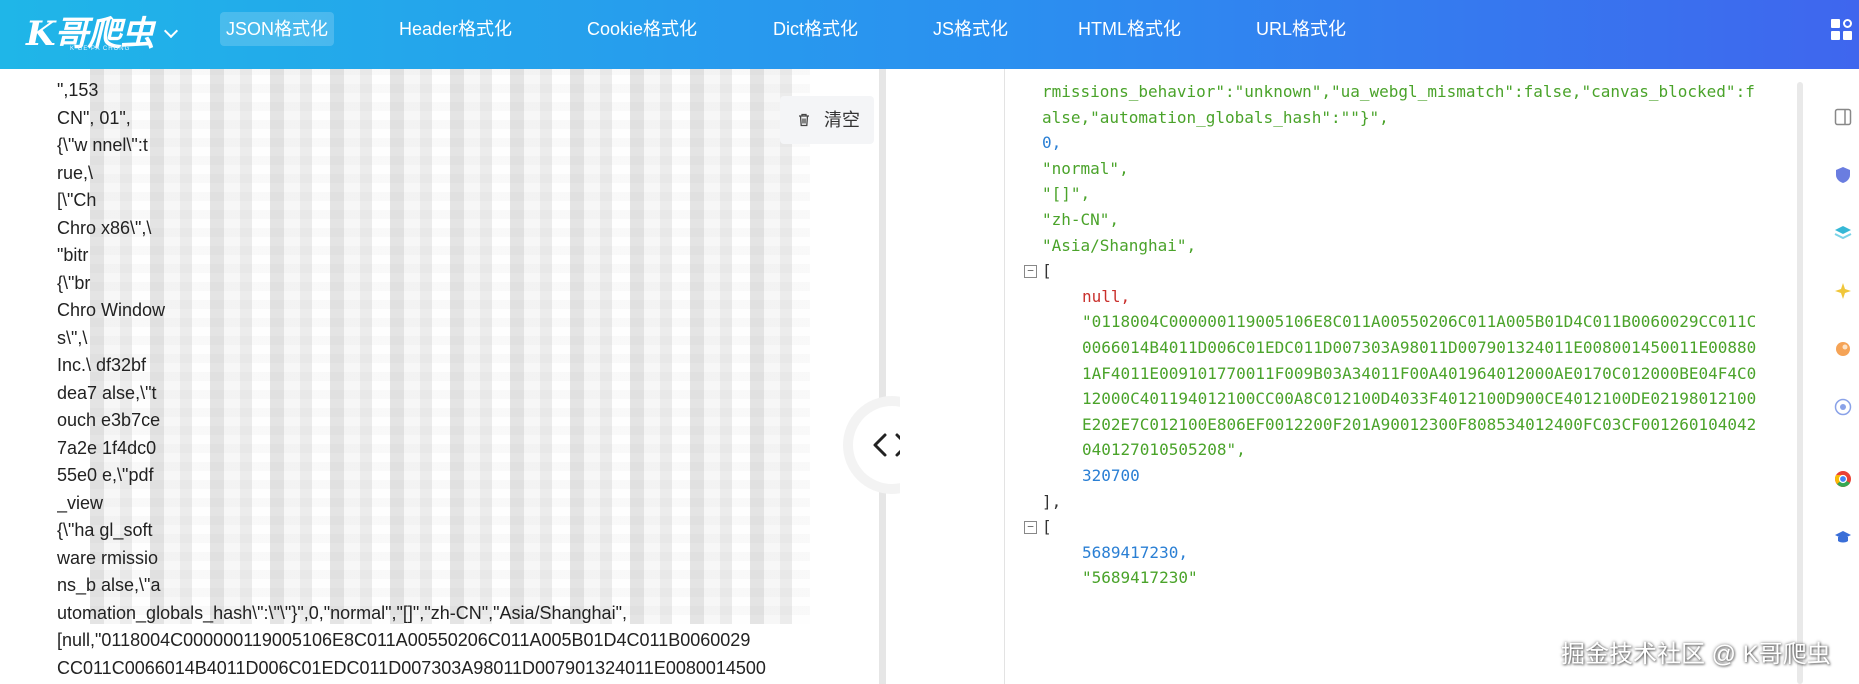 The image size is (1859, 684). What do you see at coordinates (105, 530) in the screenshot?
I see `editor-line: {\"ha gl_soft` at bounding box center [105, 530].